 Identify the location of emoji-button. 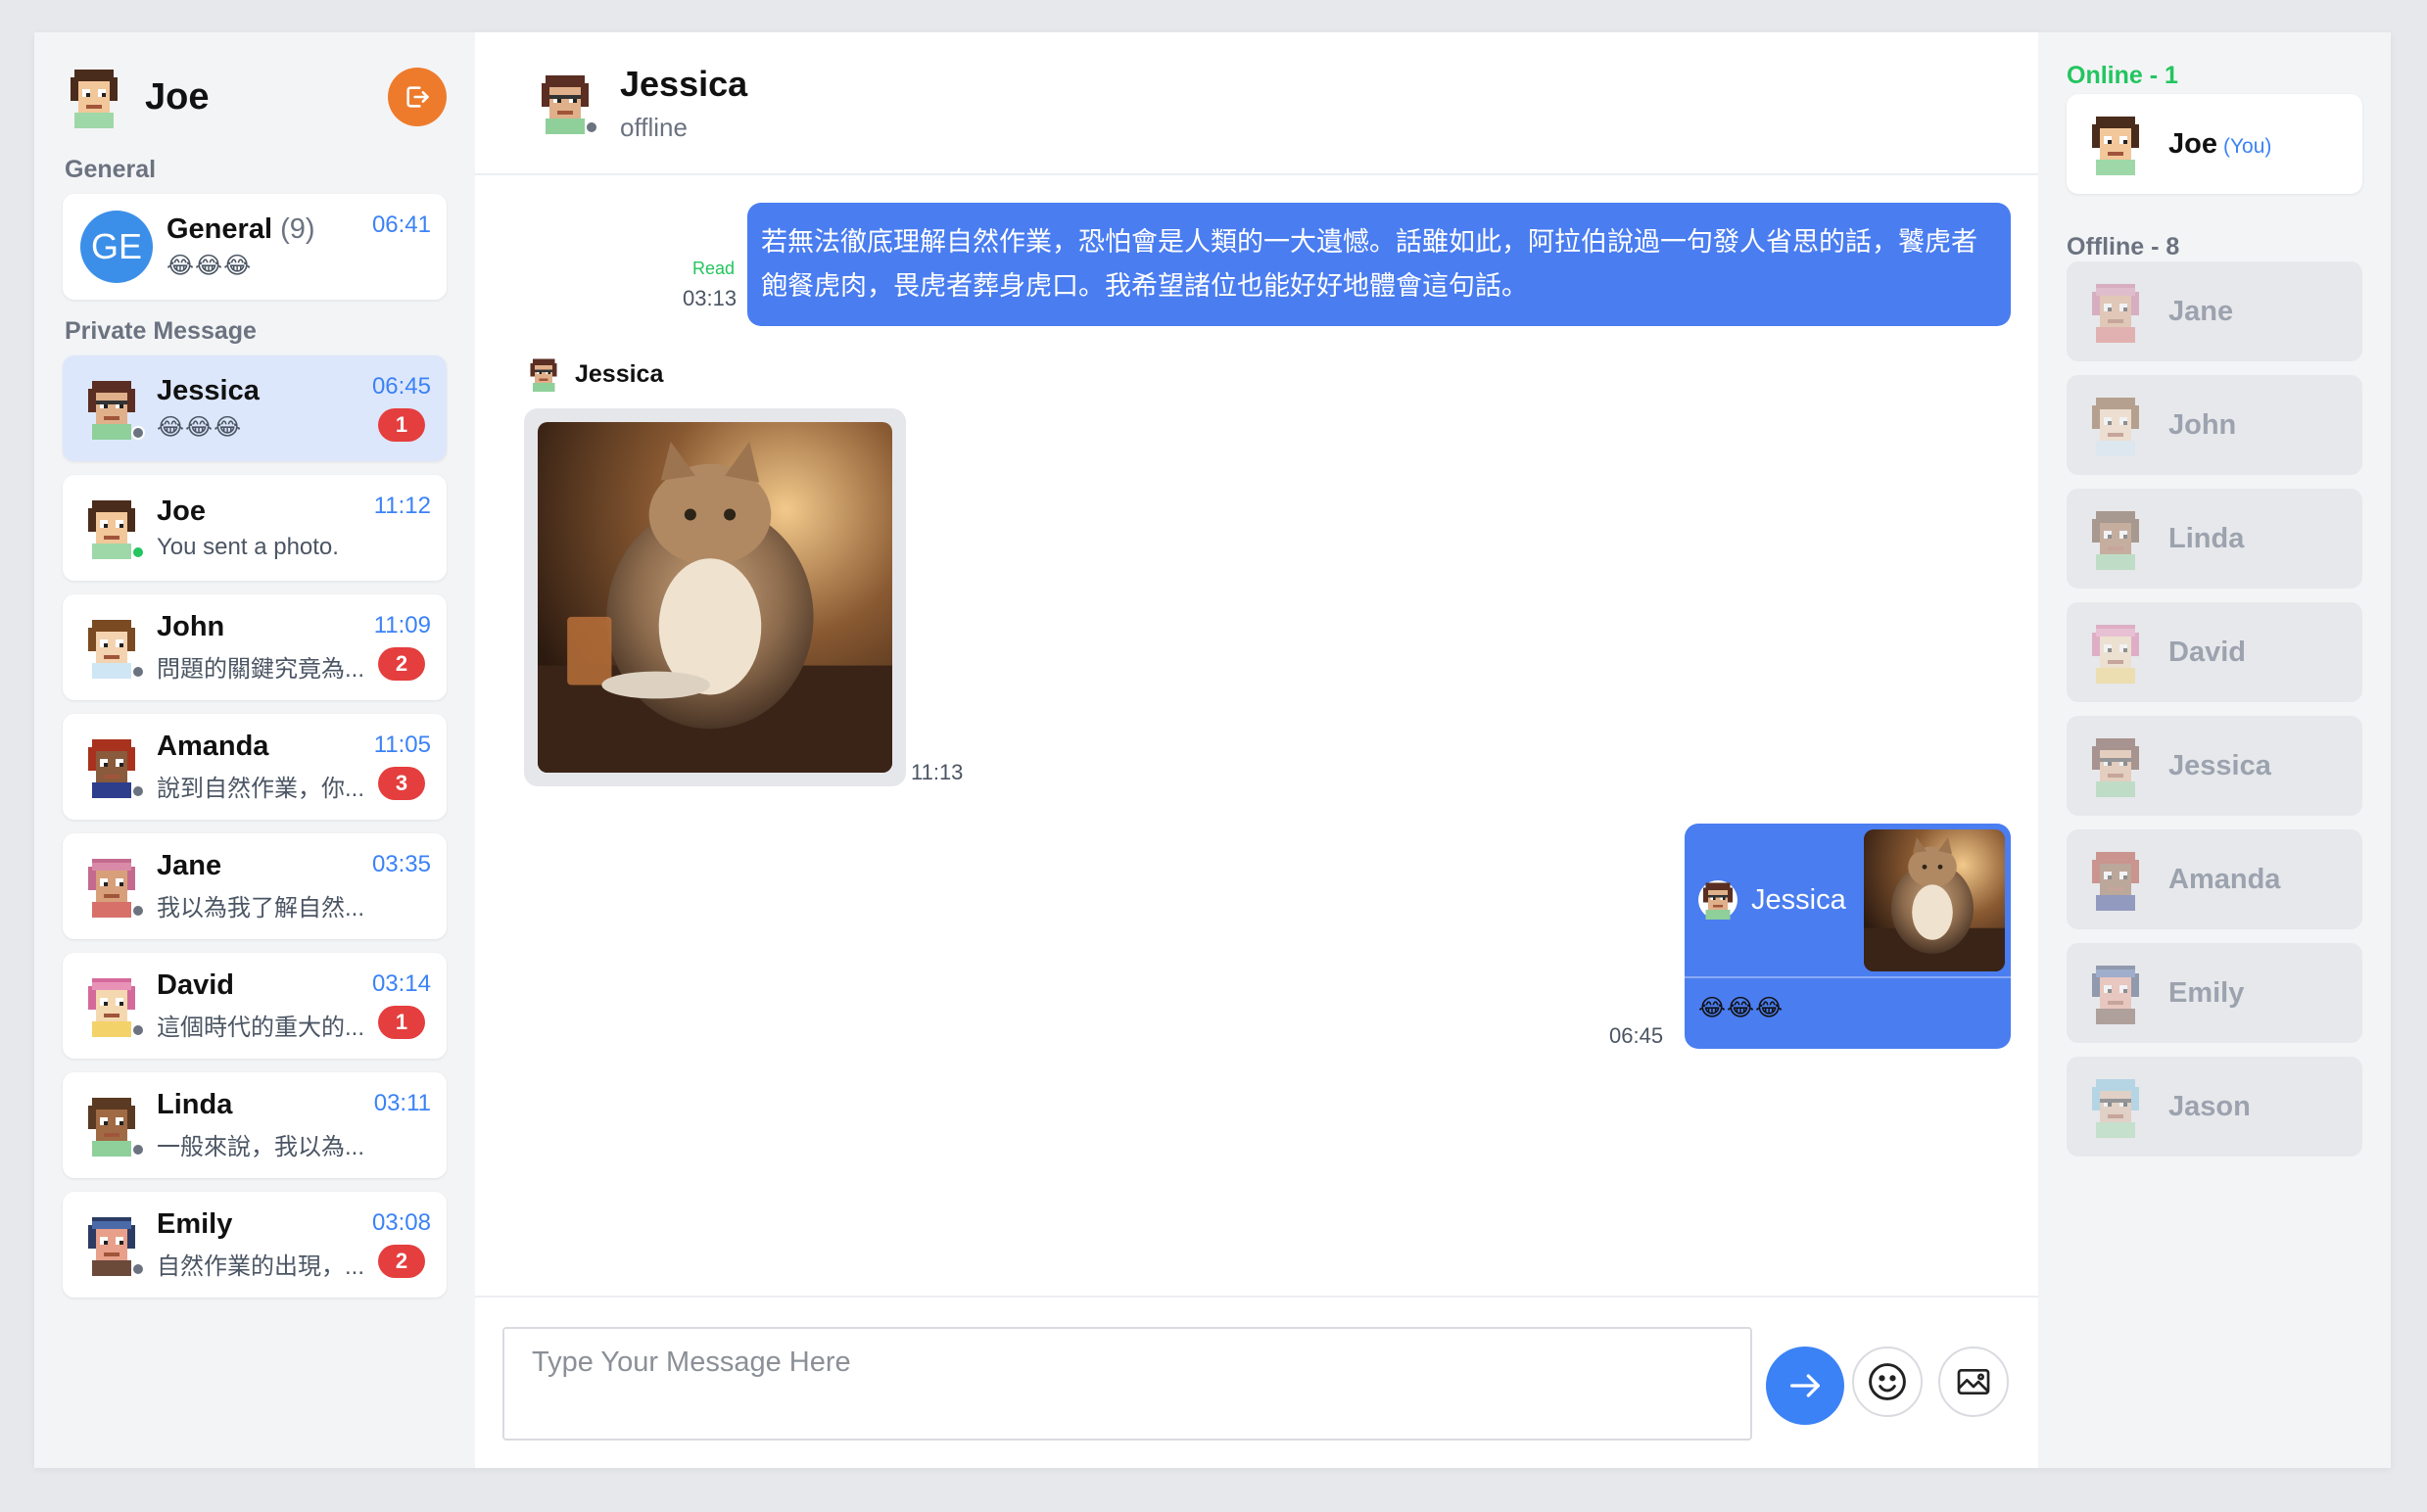
(1887, 1382).